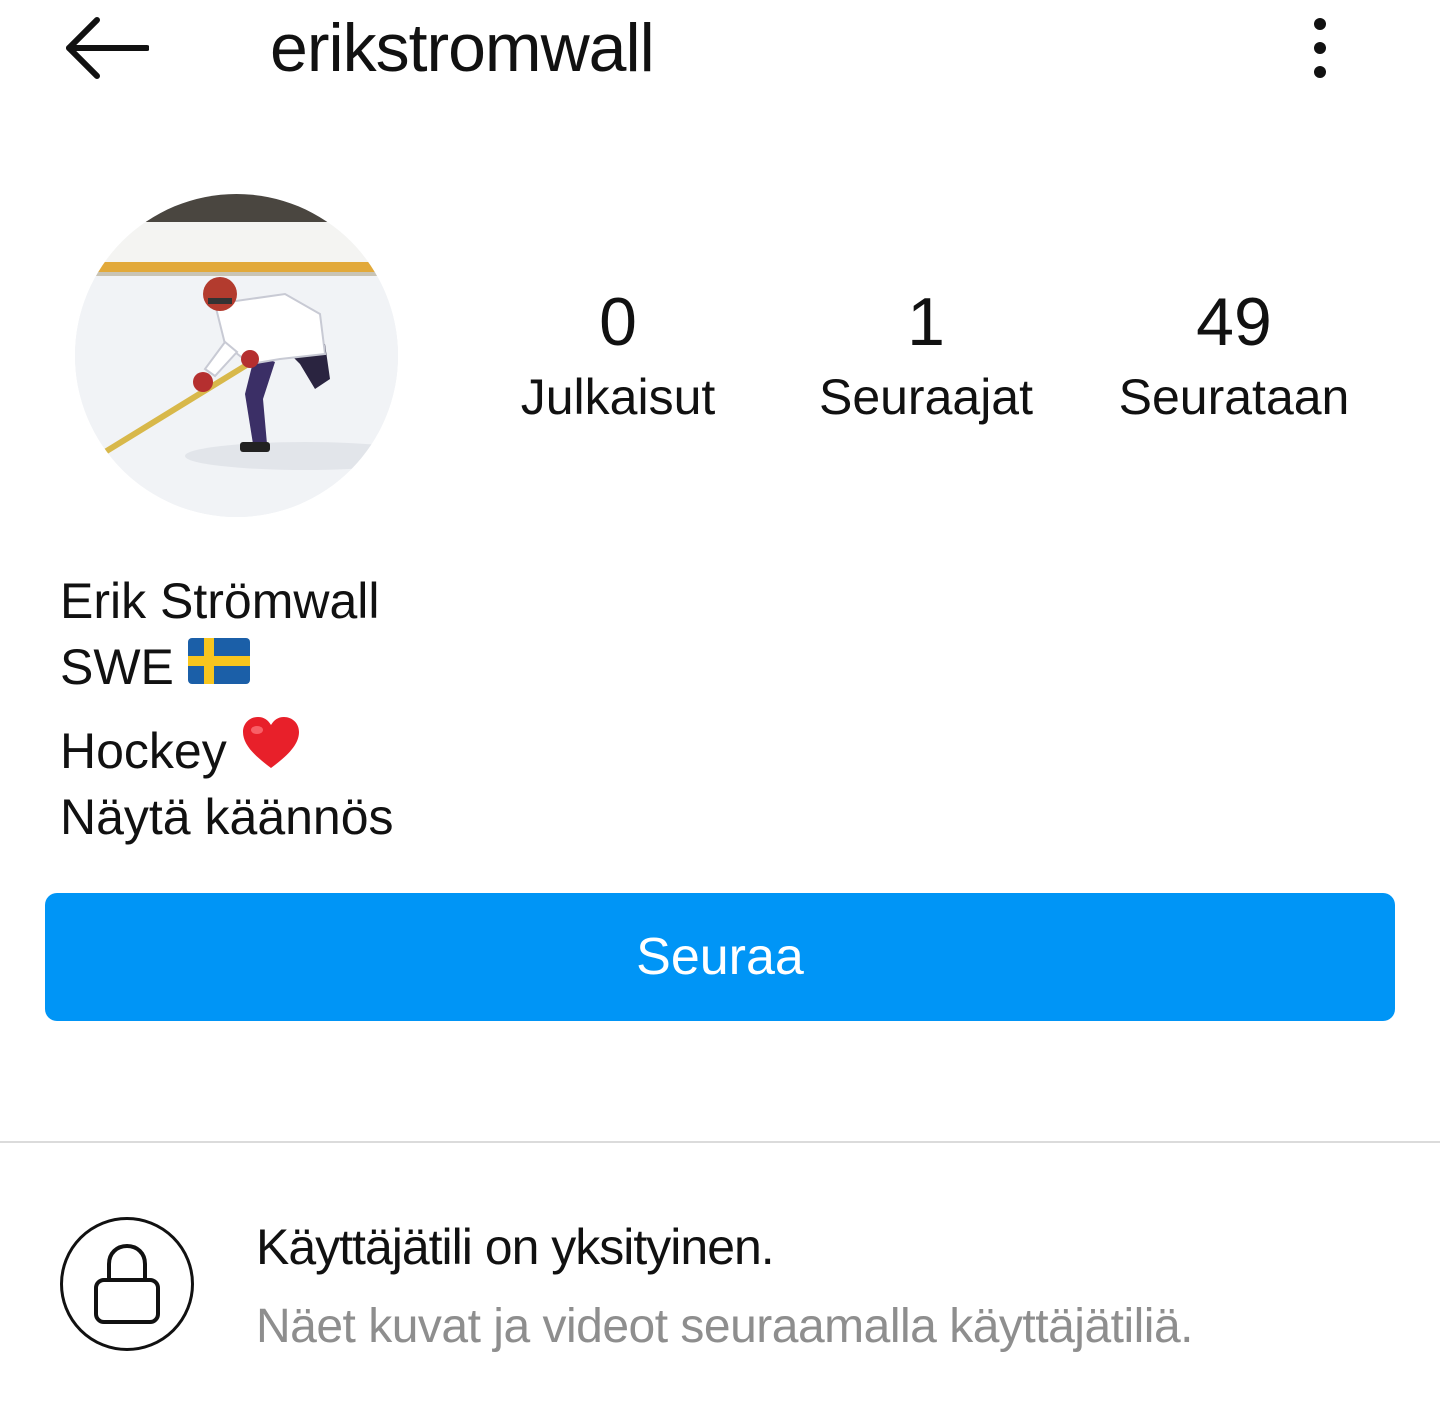 This screenshot has height=1415, width=1440. Describe the element at coordinates (618, 322) in the screenshot. I see `stat-posts-count: 0` at that location.